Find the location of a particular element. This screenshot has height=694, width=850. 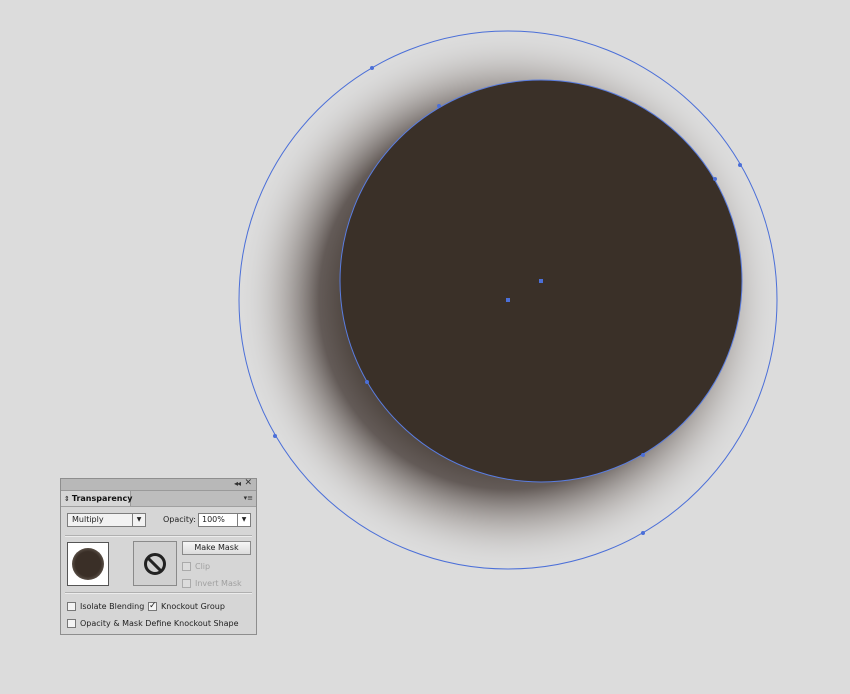

invert-mask-label: Invert Mask is located at coordinates (218, 583).